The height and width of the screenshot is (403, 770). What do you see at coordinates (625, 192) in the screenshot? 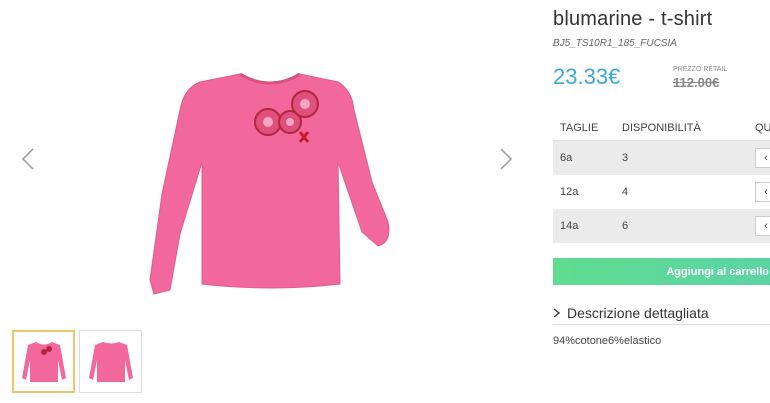
I see `availability-cell: 4` at bounding box center [625, 192].